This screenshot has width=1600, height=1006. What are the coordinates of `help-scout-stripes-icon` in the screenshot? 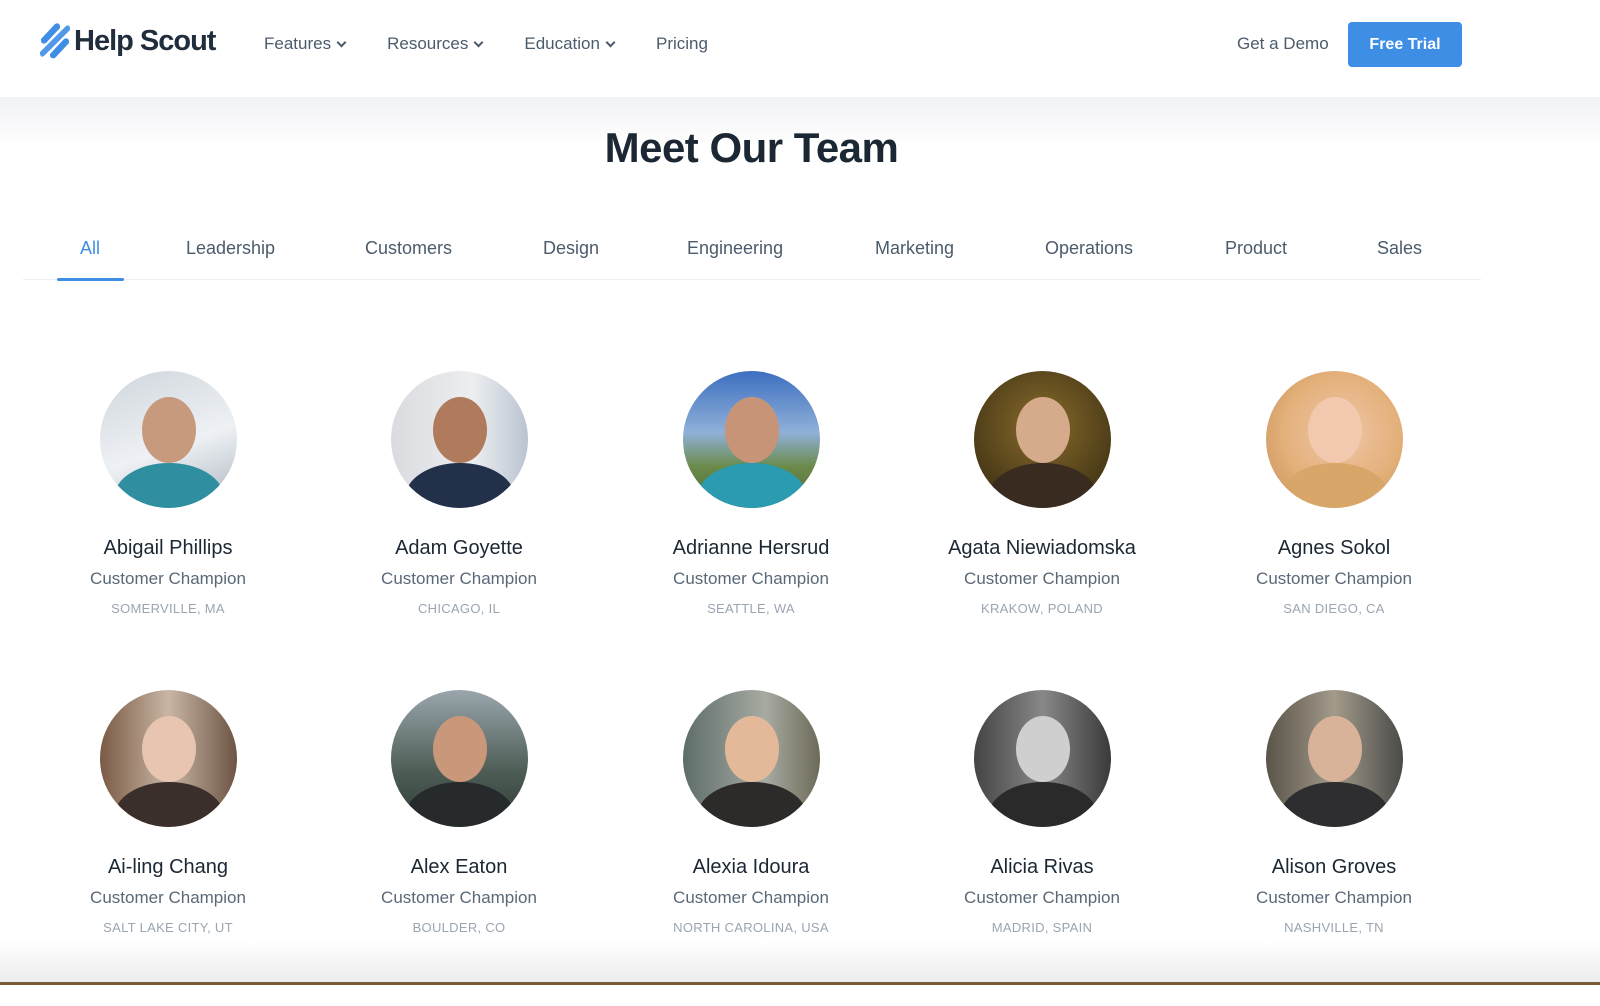 It's located at (55, 41).